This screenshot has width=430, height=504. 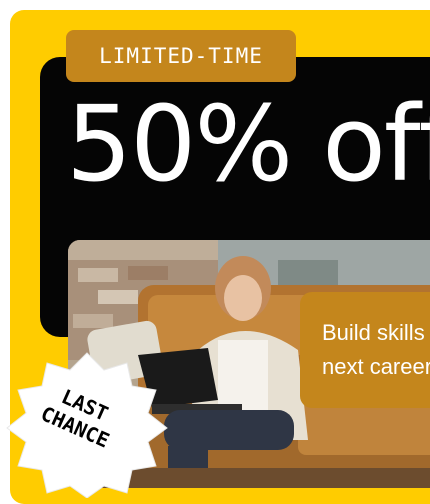 I want to click on last-chance-badge: LAST CHANCE, so click(x=87, y=423).